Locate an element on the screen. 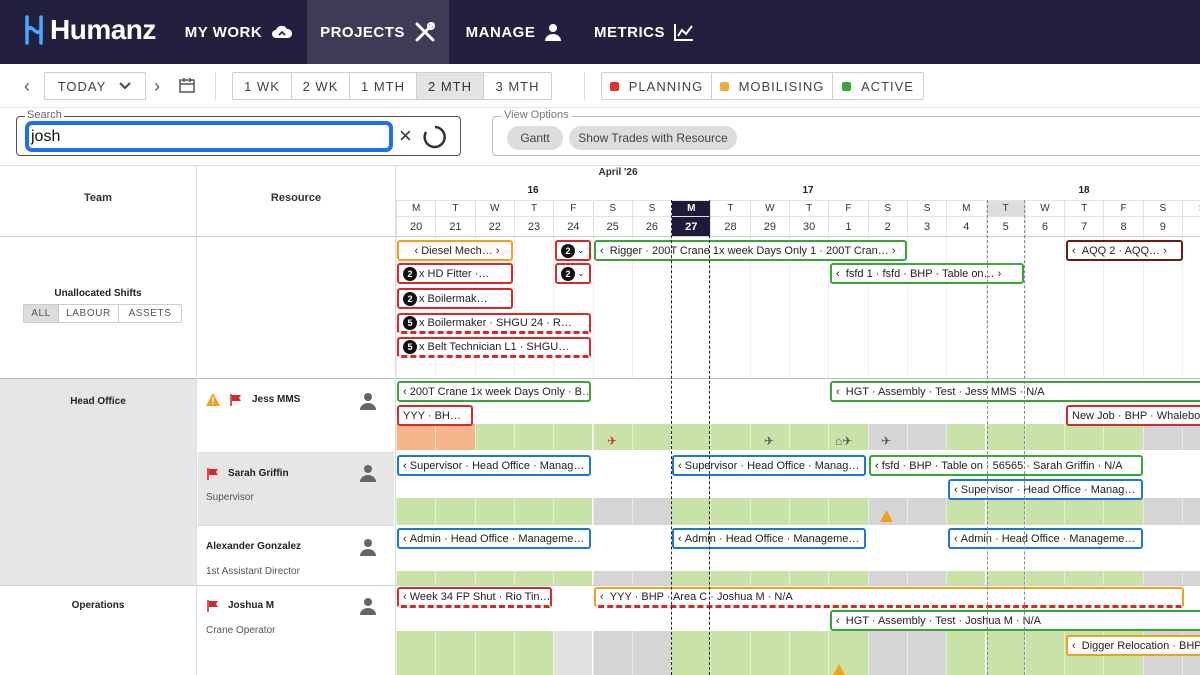 The height and width of the screenshot is (675, 1200). gantt-chip: Gantt is located at coordinates (535, 138).